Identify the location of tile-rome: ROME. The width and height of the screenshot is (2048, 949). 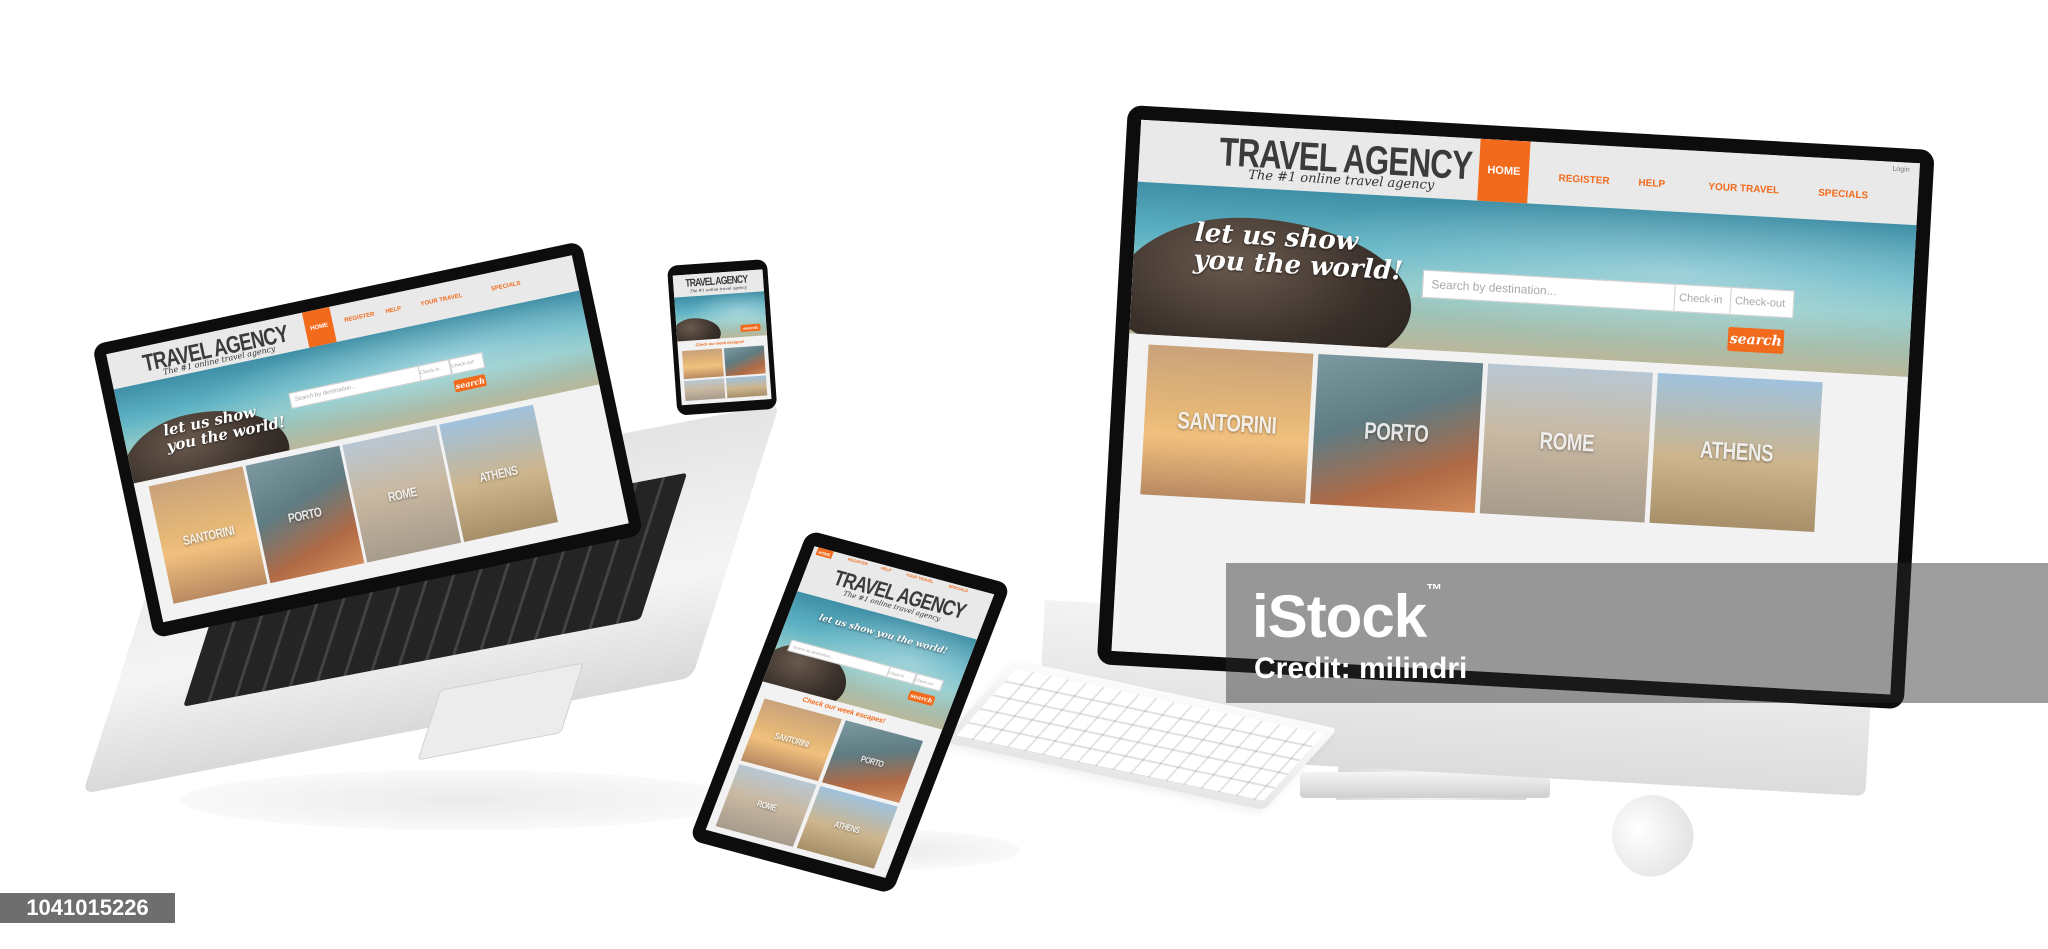
(1566, 443).